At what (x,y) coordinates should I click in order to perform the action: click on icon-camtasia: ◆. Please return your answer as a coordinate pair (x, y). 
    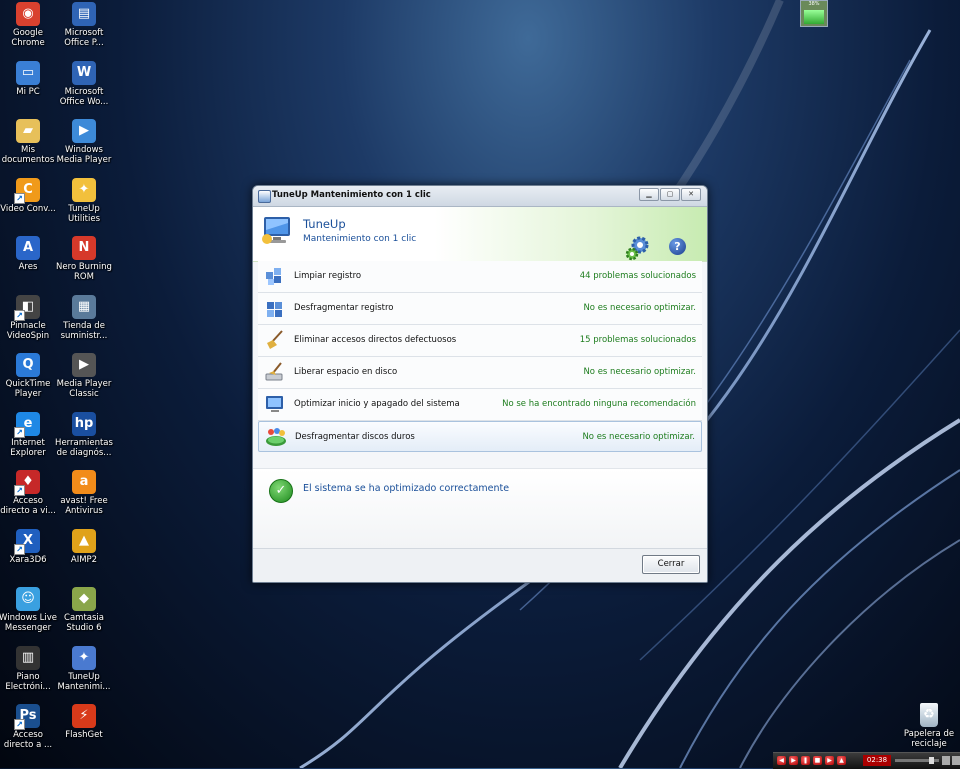
    Looking at the image, I should click on (84, 599).